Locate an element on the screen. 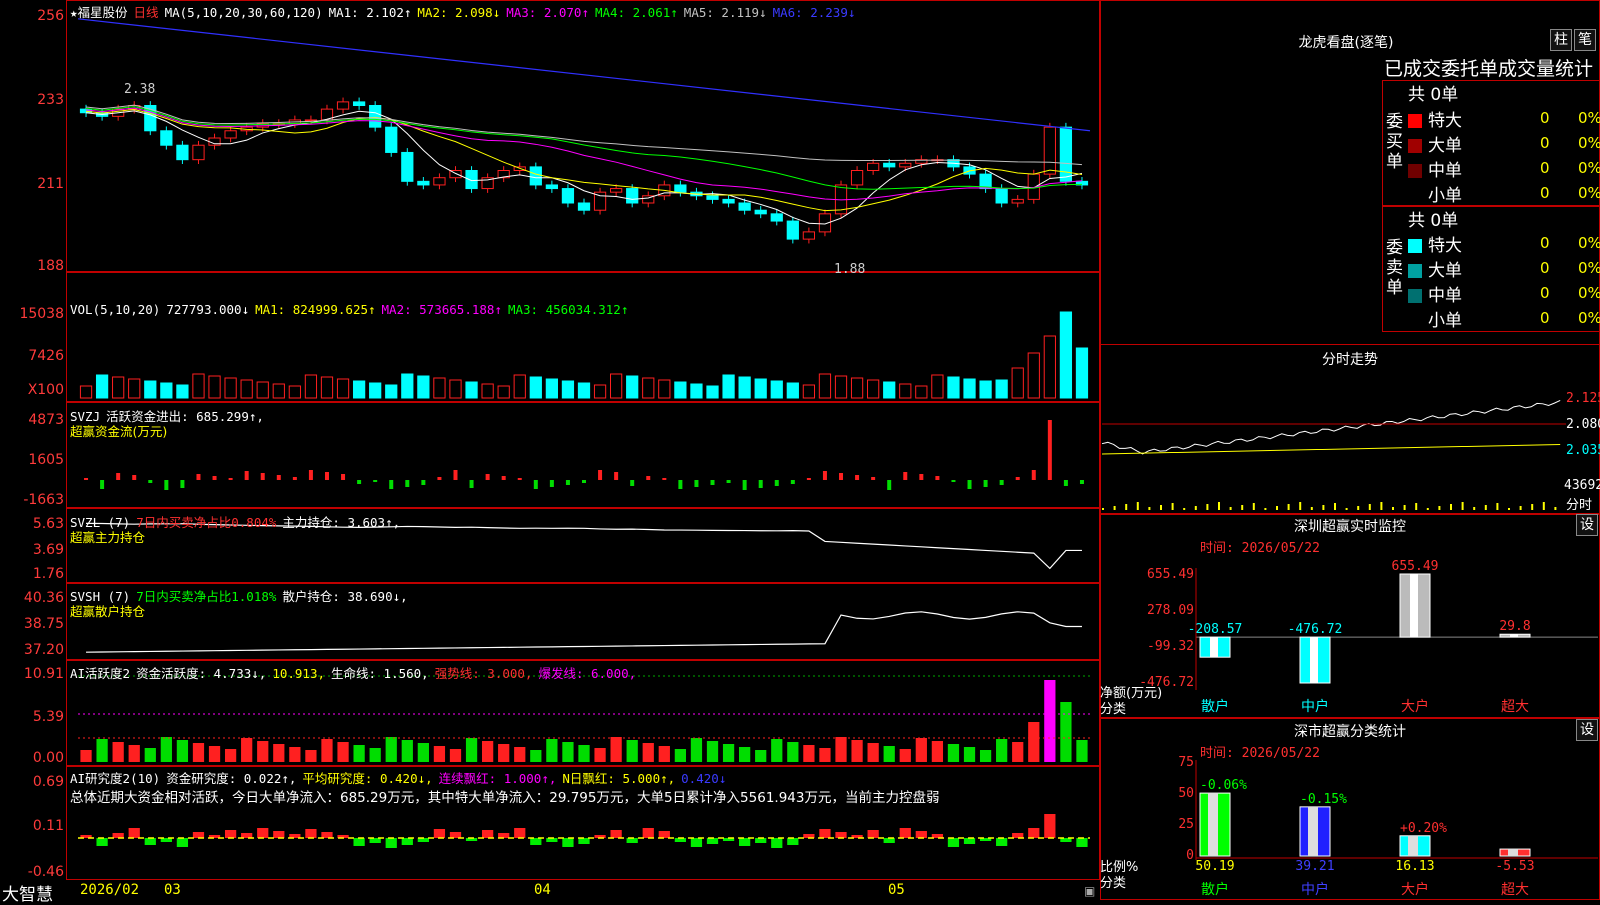 The image size is (1600, 905). period-label: 日线 is located at coordinates (146, 12).